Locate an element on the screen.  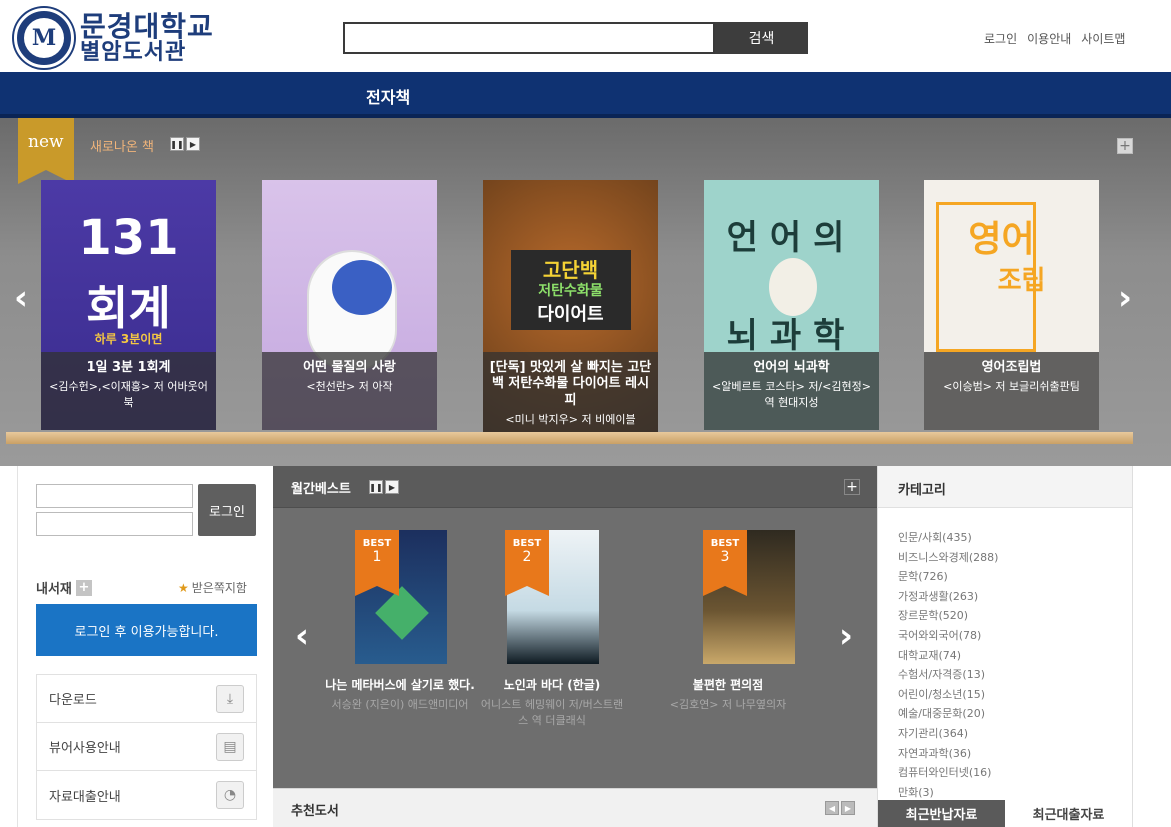
login-required-notice: 로그인 후 이용가능합니다. is located at coordinates (146, 630).